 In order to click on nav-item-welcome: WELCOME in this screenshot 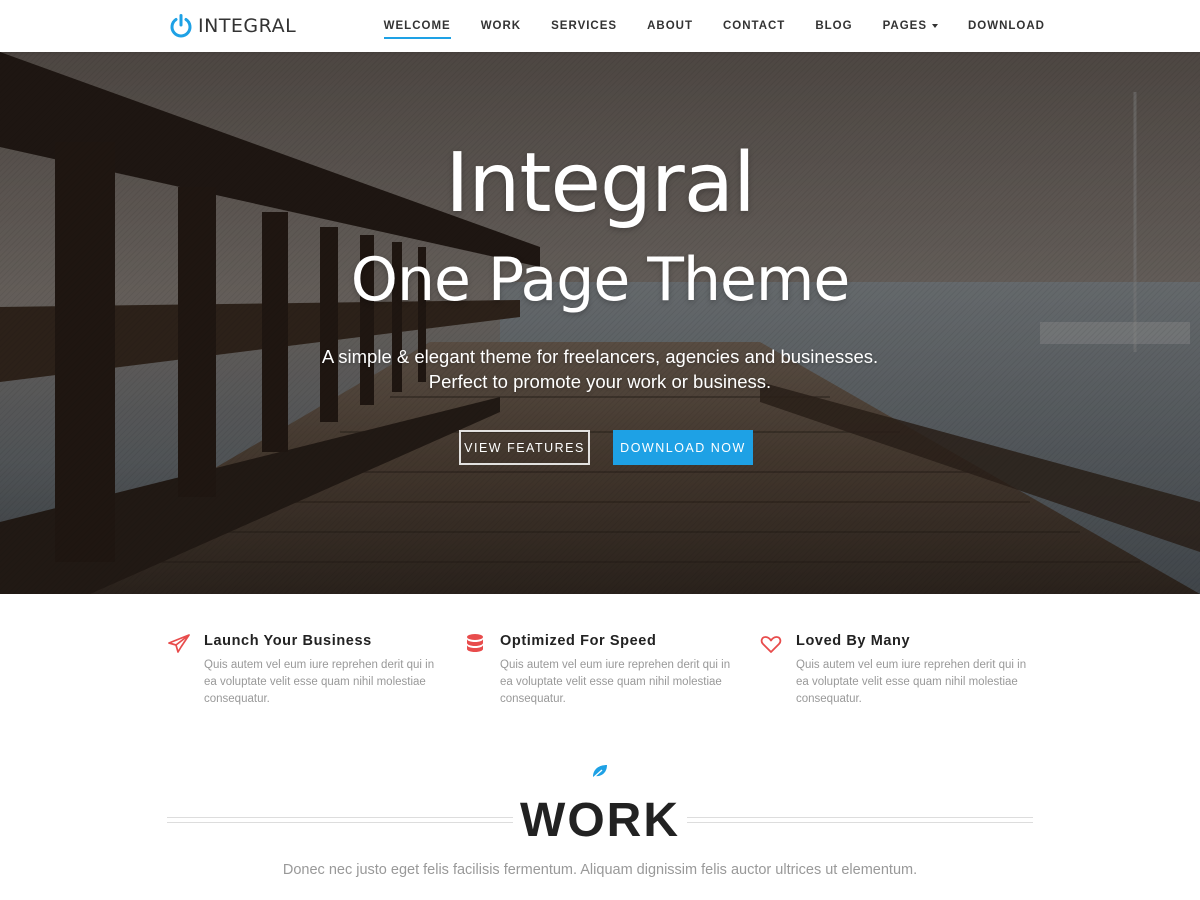, I will do `click(417, 27)`.